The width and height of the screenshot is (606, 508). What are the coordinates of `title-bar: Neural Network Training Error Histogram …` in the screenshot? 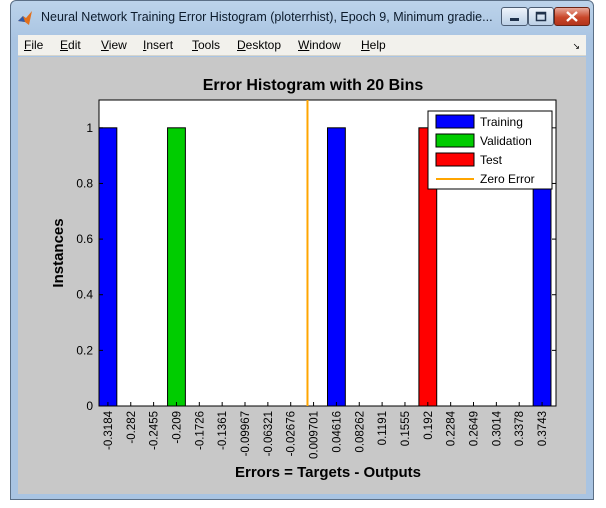 It's located at (302, 18).